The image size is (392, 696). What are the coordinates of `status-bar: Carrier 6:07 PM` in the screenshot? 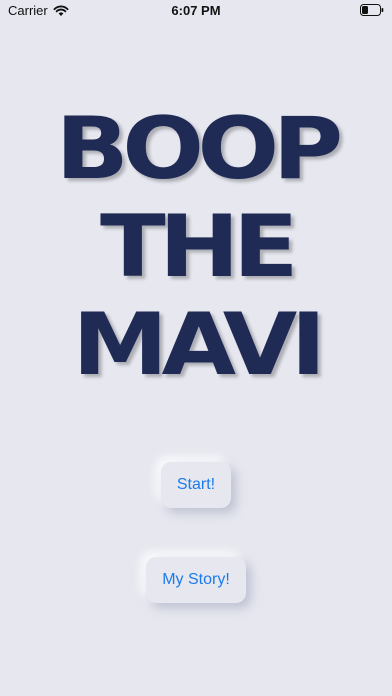 It's located at (196, 11).